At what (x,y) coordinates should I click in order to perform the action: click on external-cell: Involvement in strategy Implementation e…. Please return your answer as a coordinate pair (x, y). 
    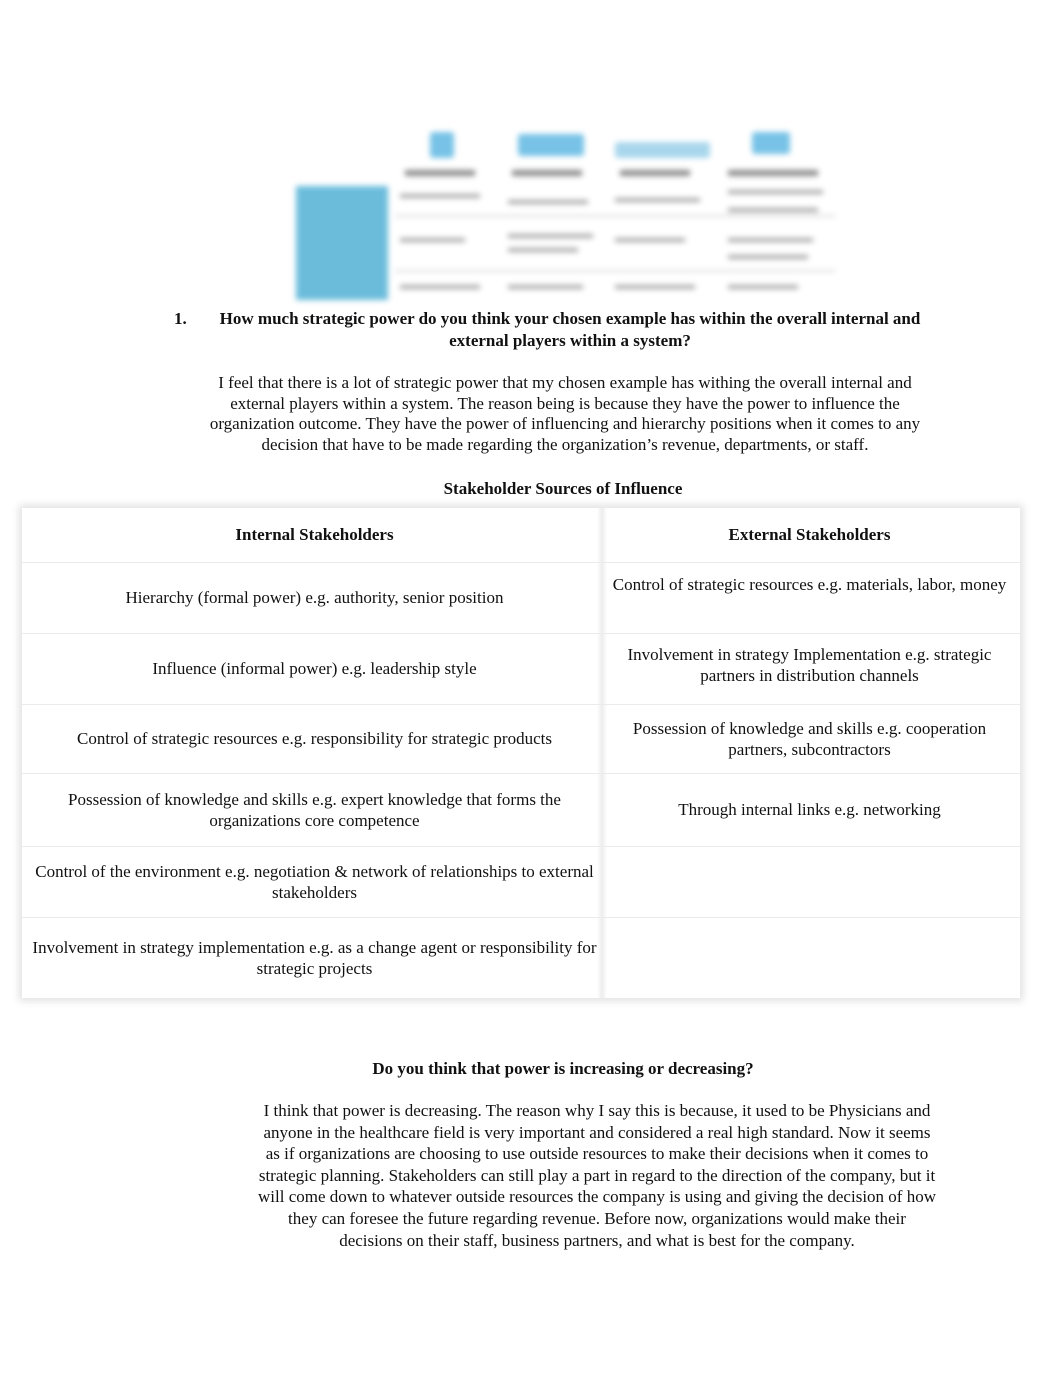
    Looking at the image, I should click on (809, 665).